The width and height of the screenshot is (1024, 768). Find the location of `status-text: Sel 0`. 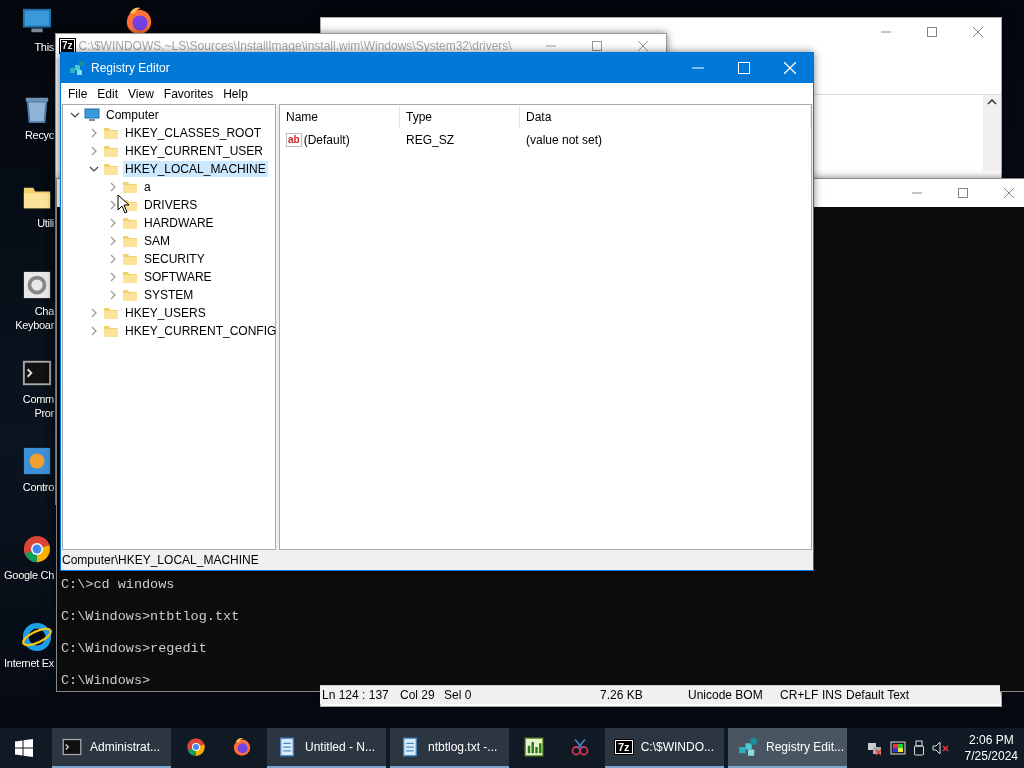

status-text: Sel 0 is located at coordinates (458, 695).